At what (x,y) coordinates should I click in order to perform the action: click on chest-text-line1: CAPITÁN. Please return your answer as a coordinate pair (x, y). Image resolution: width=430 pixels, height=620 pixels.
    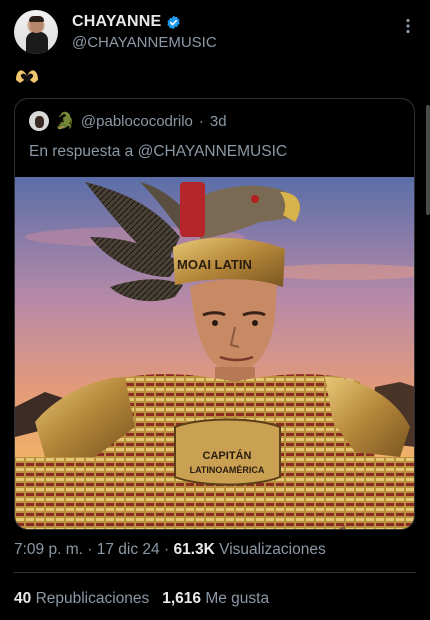
    Looking at the image, I should click on (227, 455).